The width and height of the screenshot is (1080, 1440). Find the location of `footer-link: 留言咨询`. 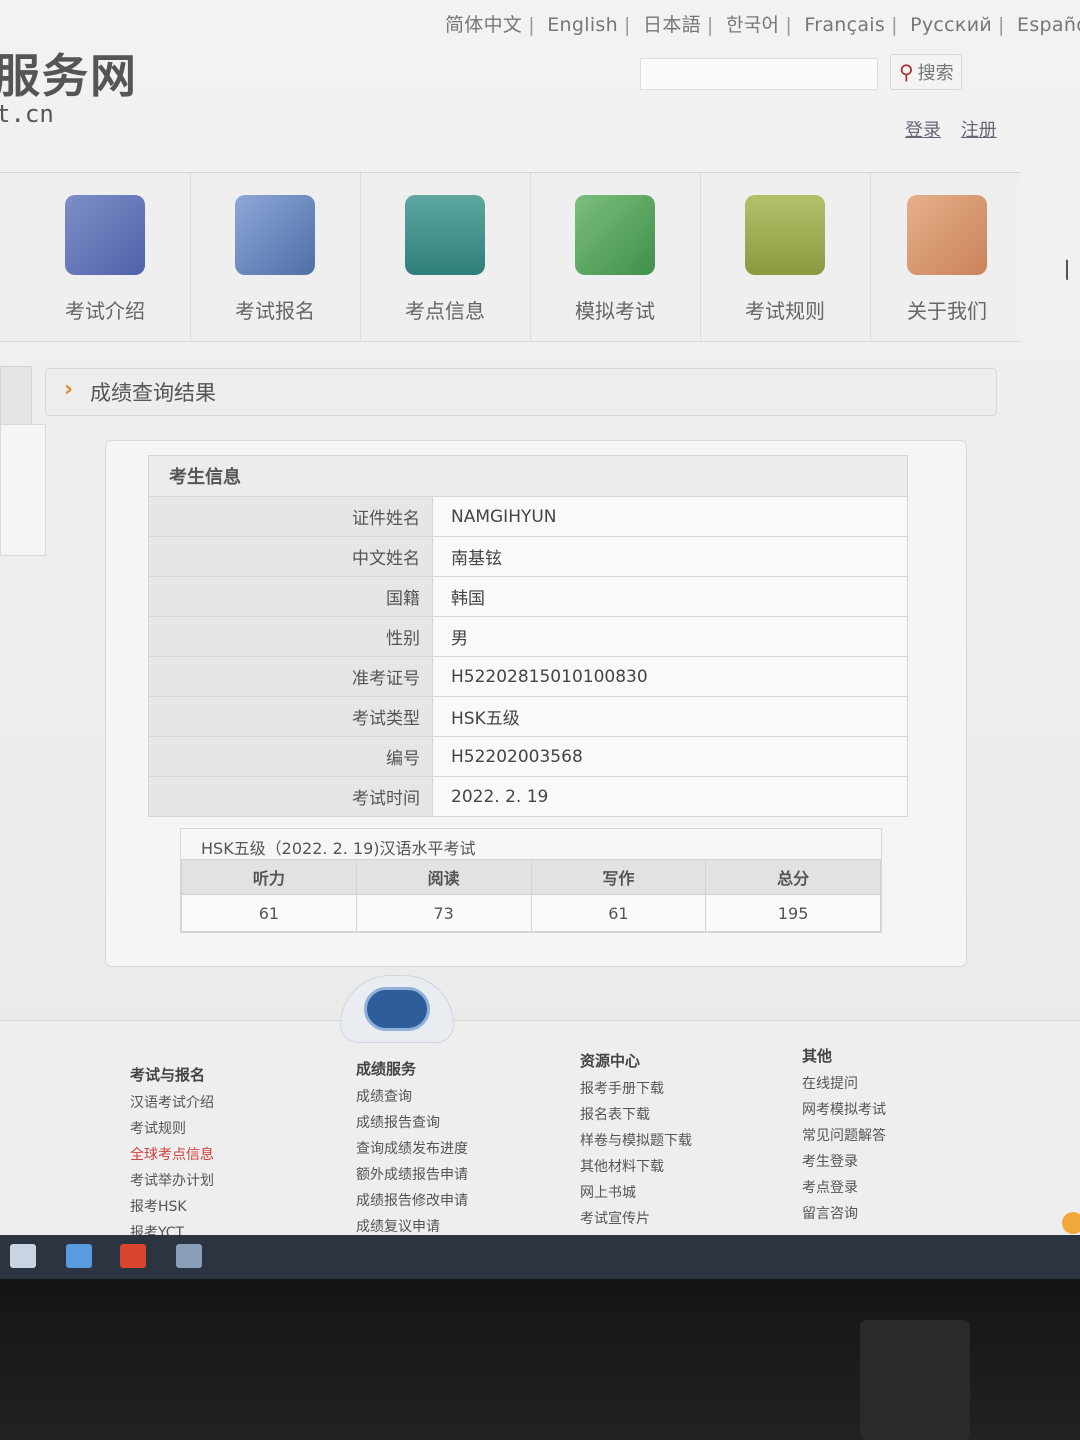

footer-link: 留言咨询 is located at coordinates (844, 1214).